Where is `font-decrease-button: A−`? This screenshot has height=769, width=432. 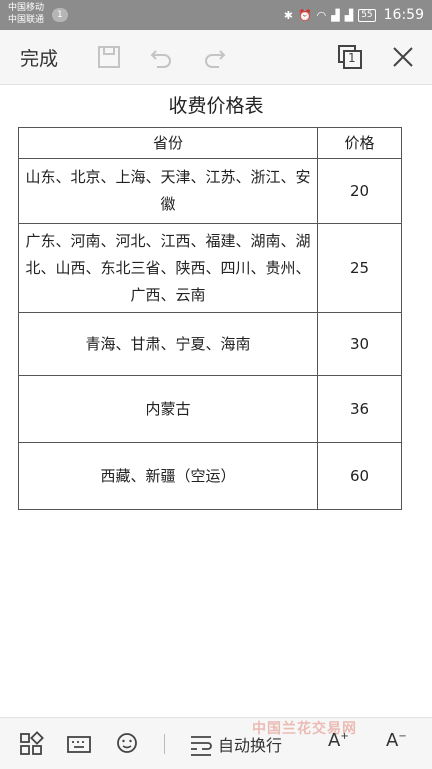
font-decrease-button: A− is located at coordinates (396, 740).